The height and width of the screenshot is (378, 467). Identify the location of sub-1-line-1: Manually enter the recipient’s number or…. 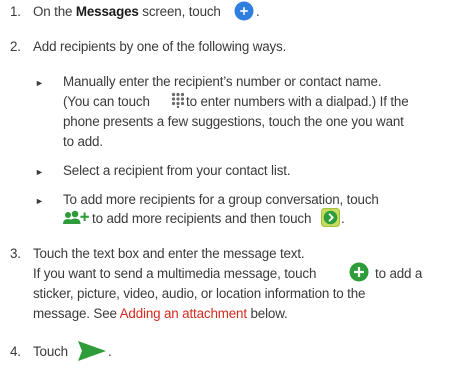
(222, 81).